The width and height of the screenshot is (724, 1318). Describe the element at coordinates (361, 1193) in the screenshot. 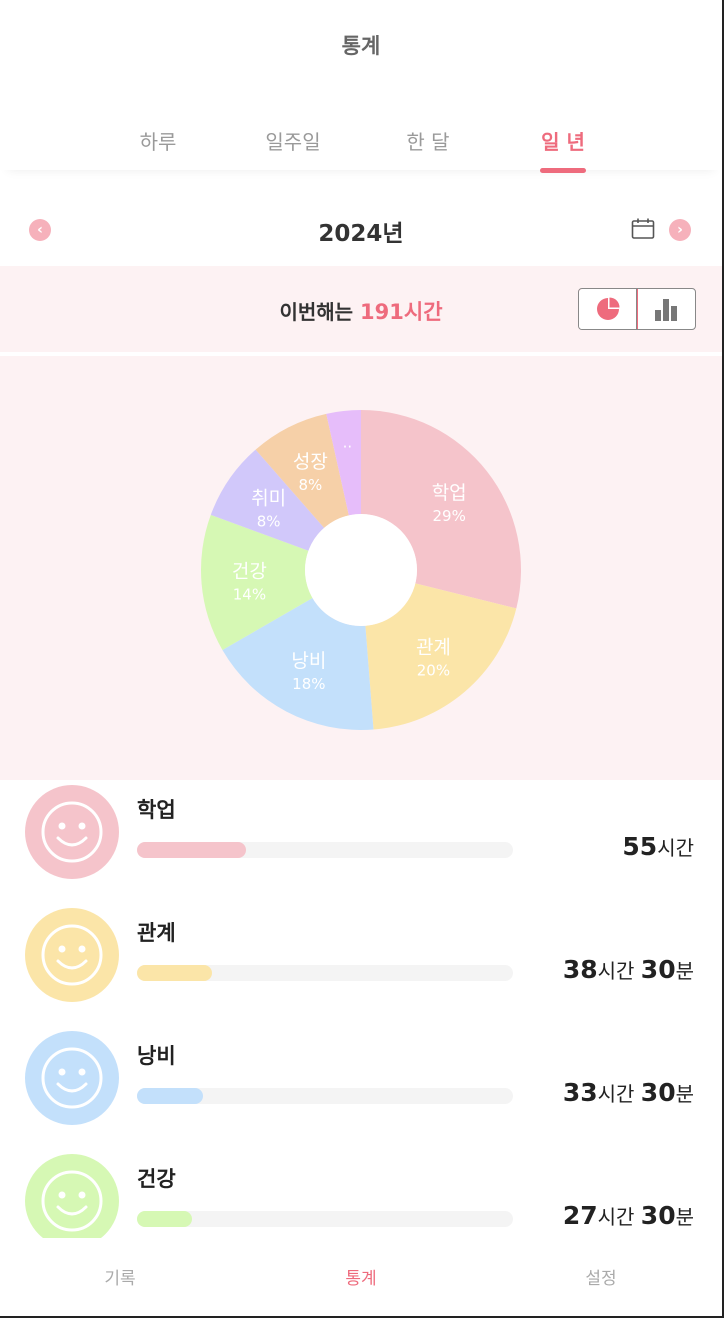

I see `category-row: 건강 27시간 30분` at that location.